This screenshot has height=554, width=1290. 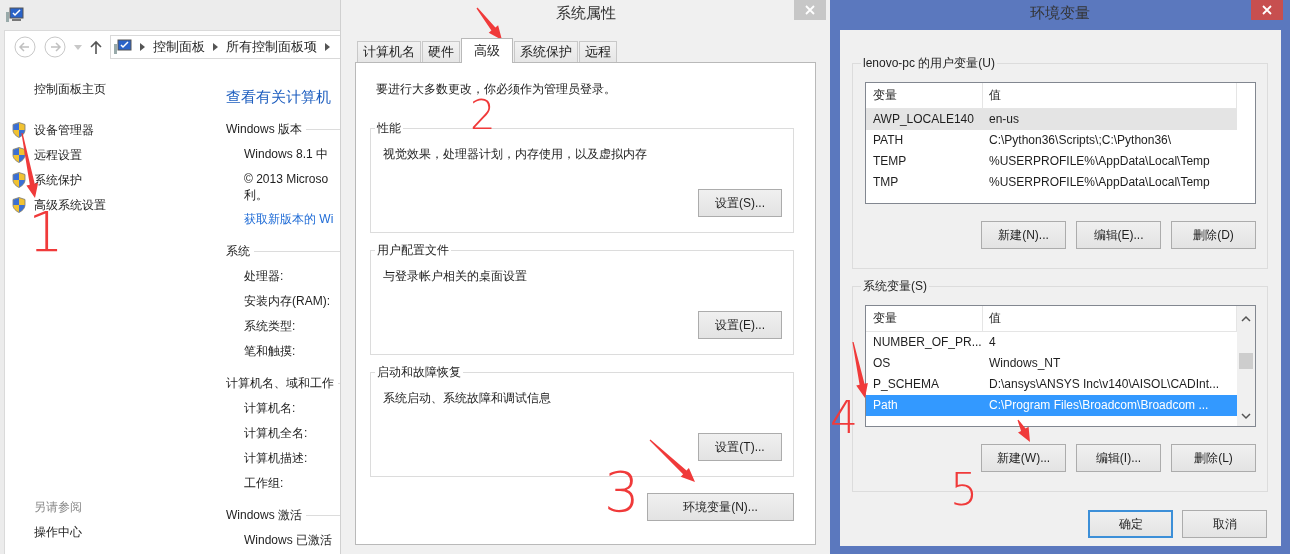 What do you see at coordinates (487, 50) in the screenshot?
I see `tab: 高级` at bounding box center [487, 50].